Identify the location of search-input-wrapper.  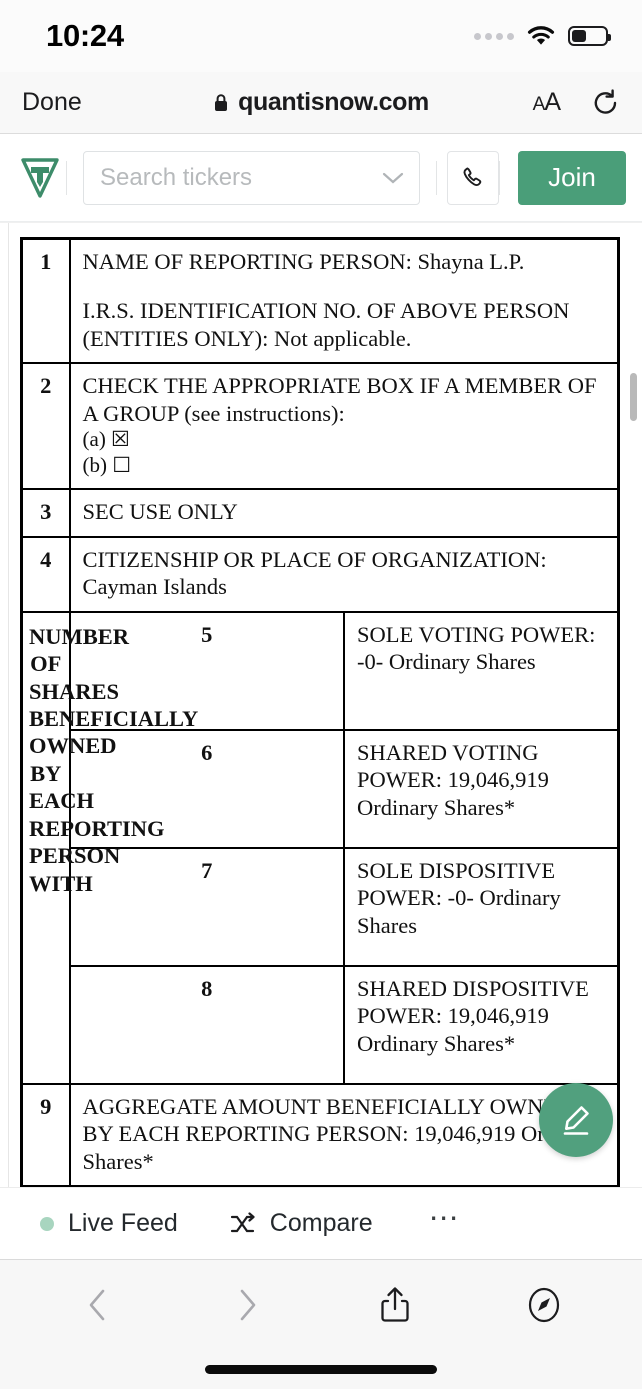
(251, 177).